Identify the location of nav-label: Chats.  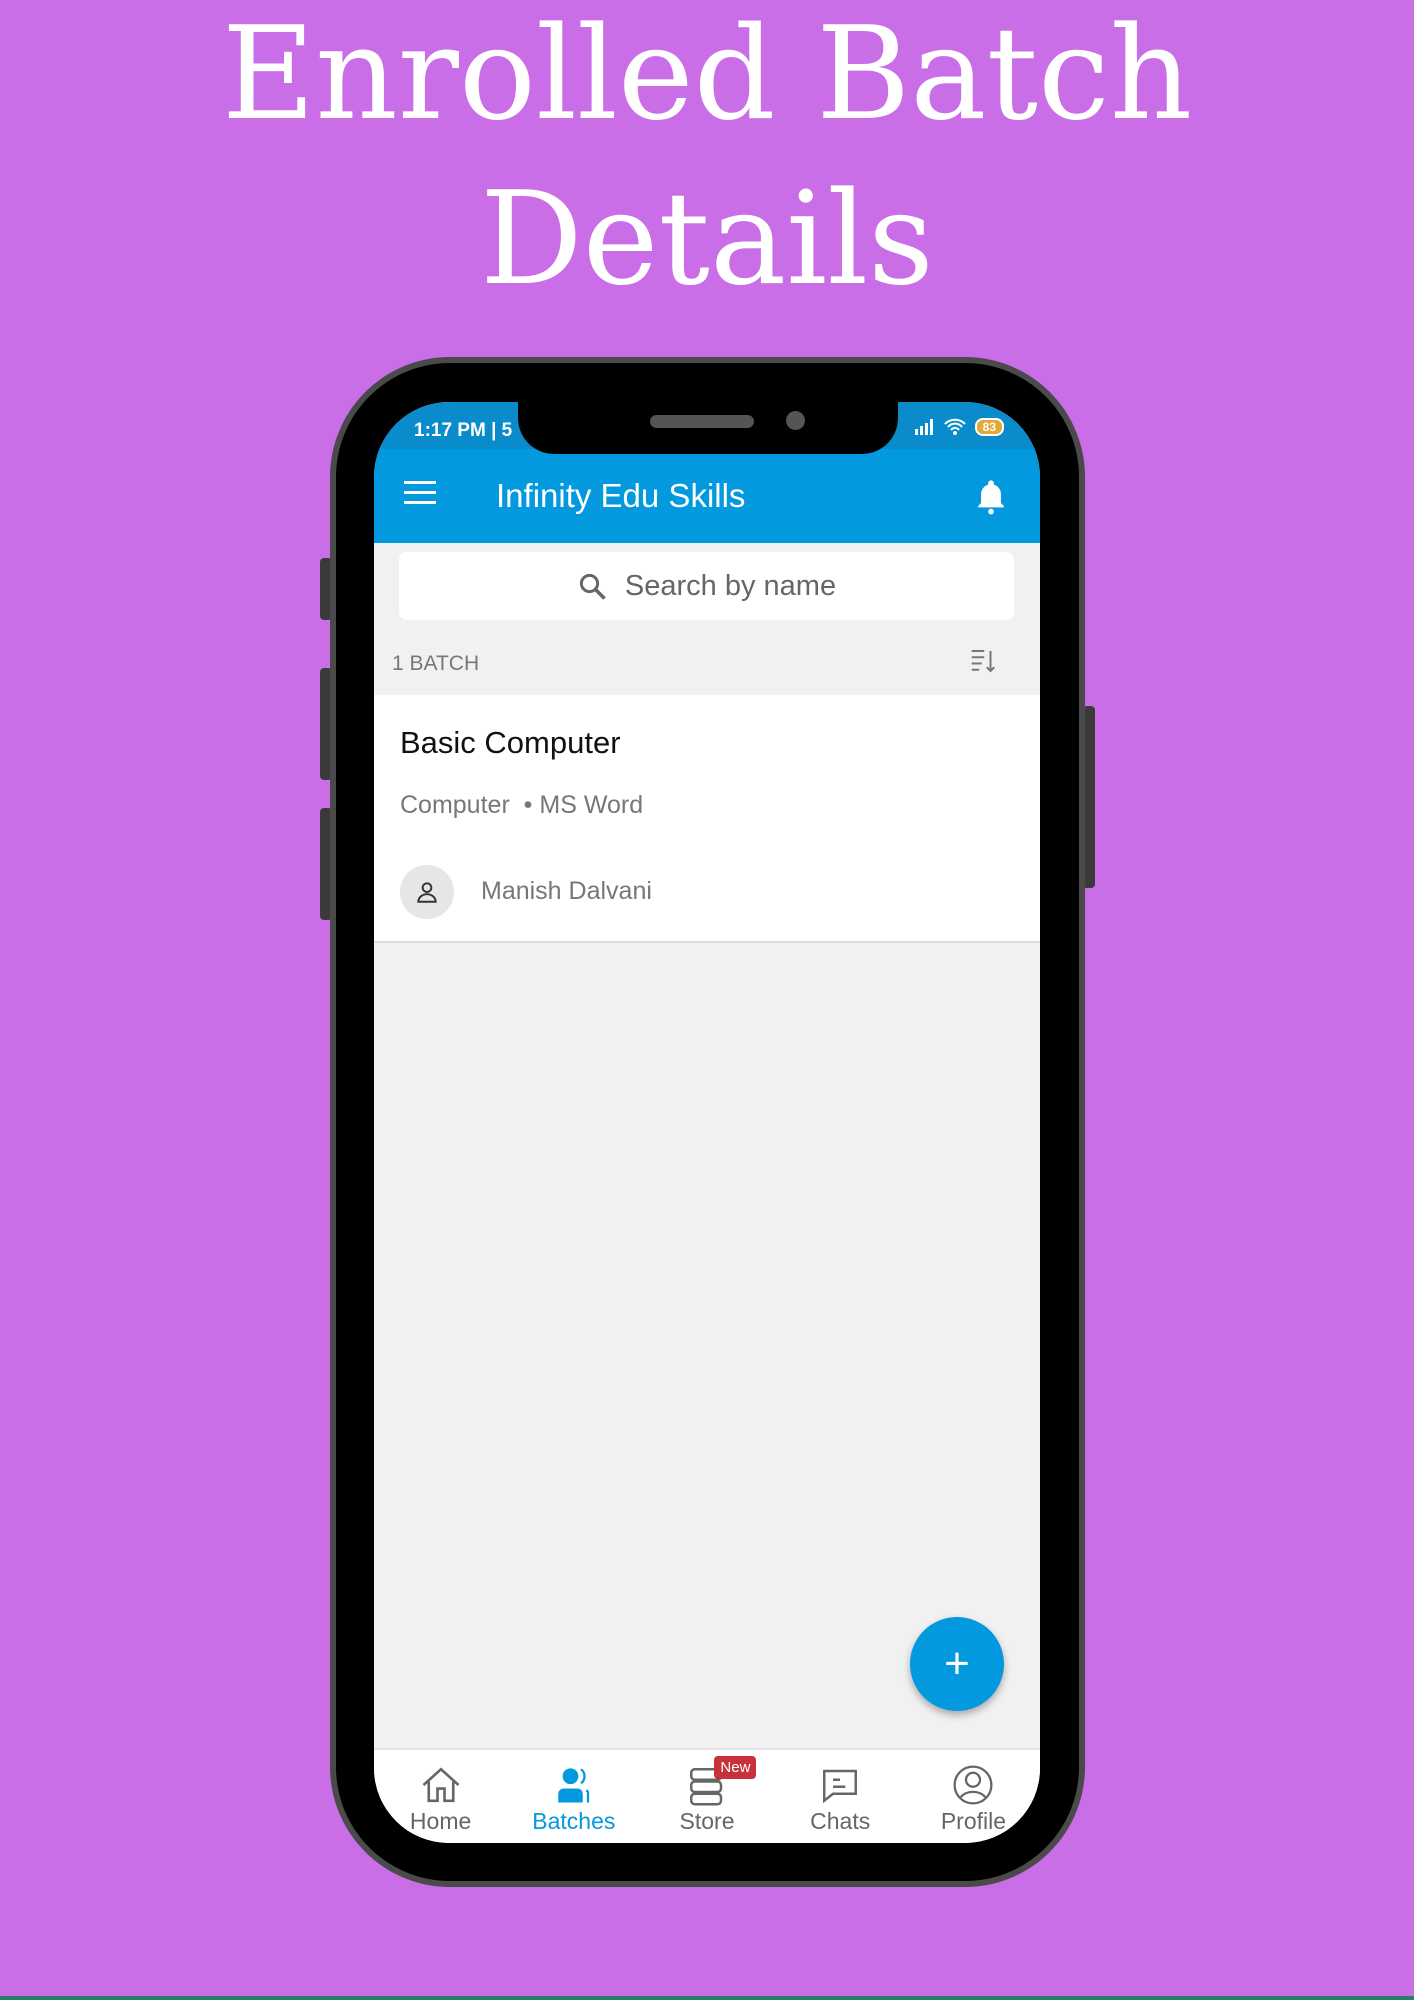
(840, 1821).